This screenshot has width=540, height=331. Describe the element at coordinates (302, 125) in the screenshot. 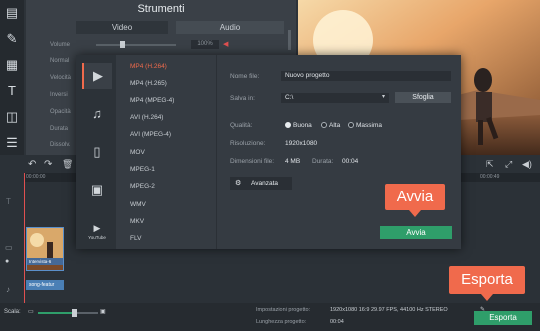

I see `quality-option-good: Buona` at that location.